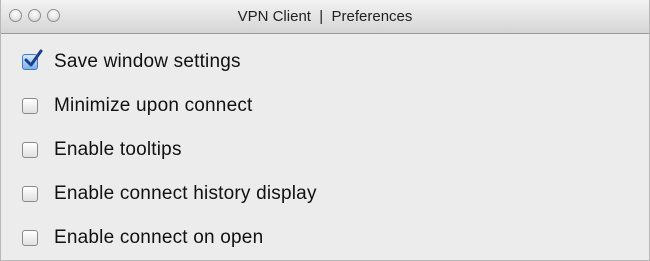  I want to click on window-title: VPN Client | Preferences, so click(325, 16).